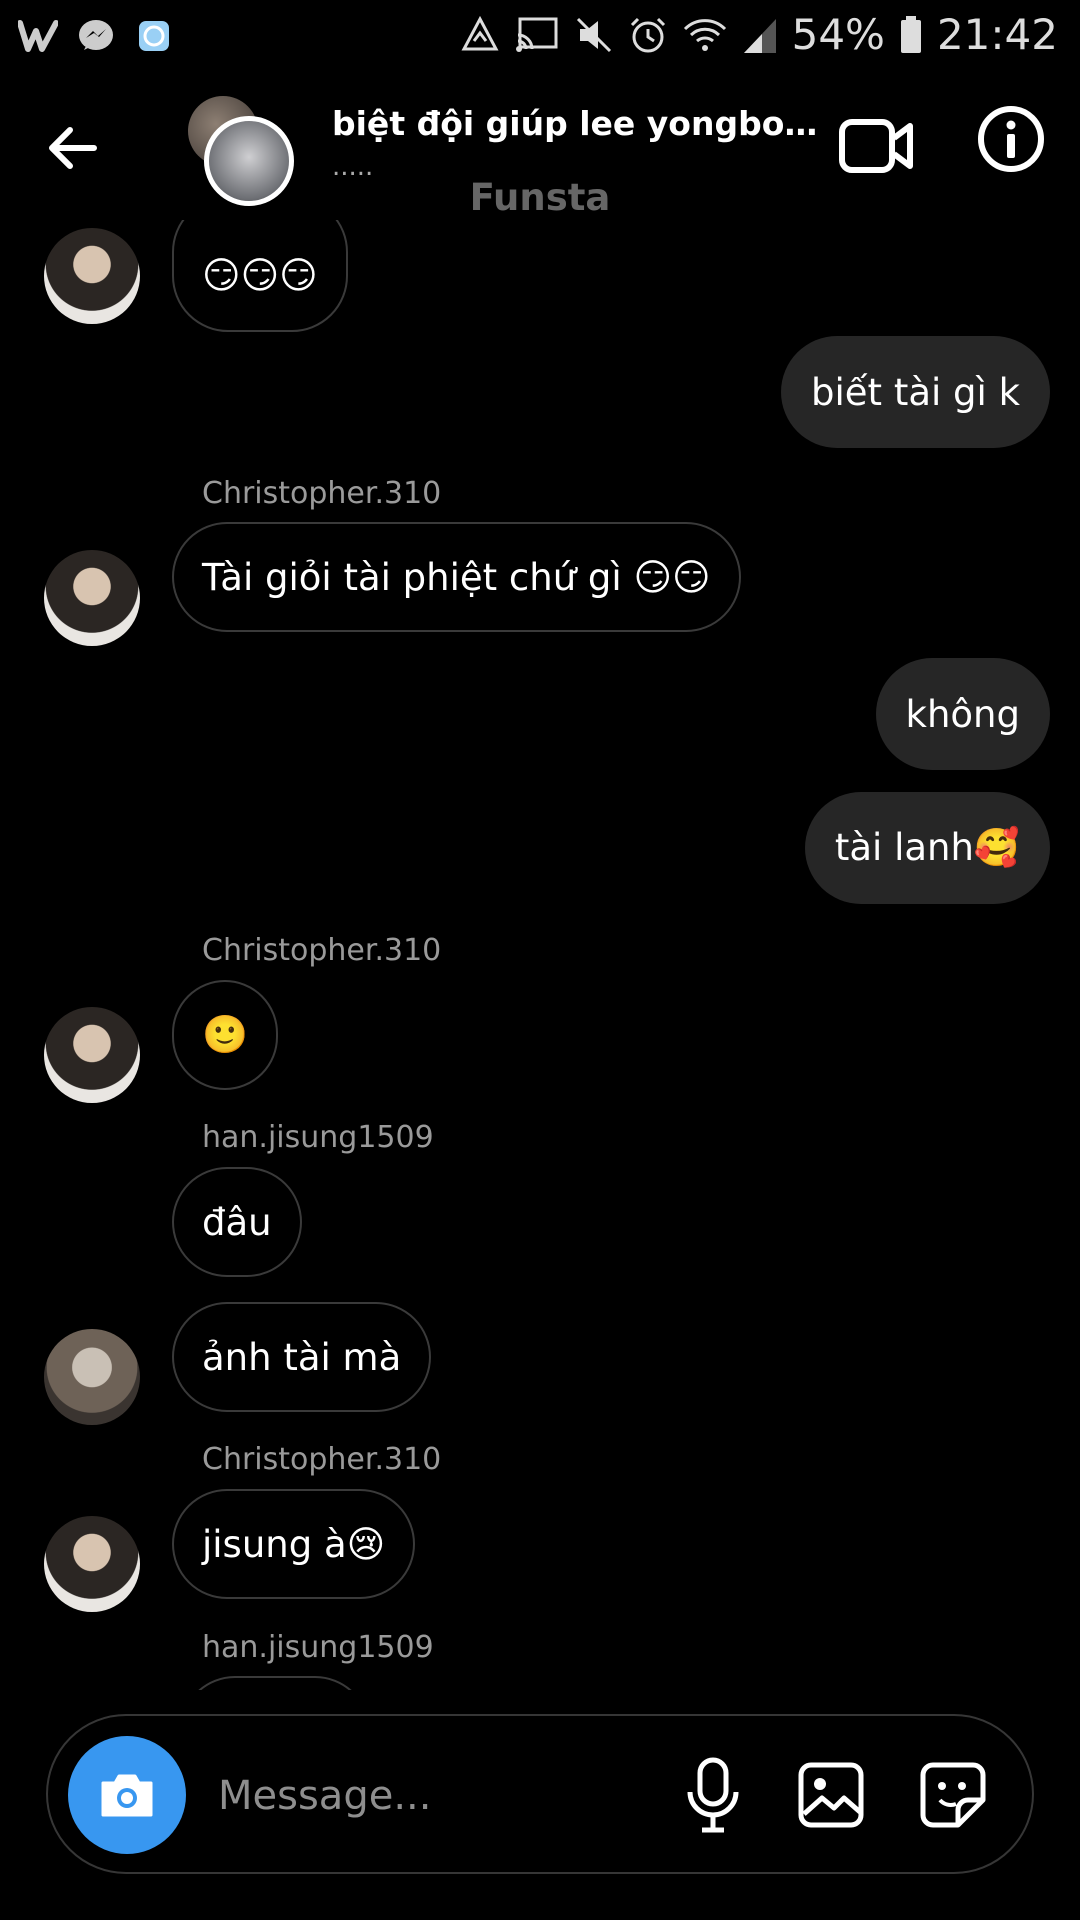 The width and height of the screenshot is (1080, 1920). I want to click on signal-icon, so click(759, 35).